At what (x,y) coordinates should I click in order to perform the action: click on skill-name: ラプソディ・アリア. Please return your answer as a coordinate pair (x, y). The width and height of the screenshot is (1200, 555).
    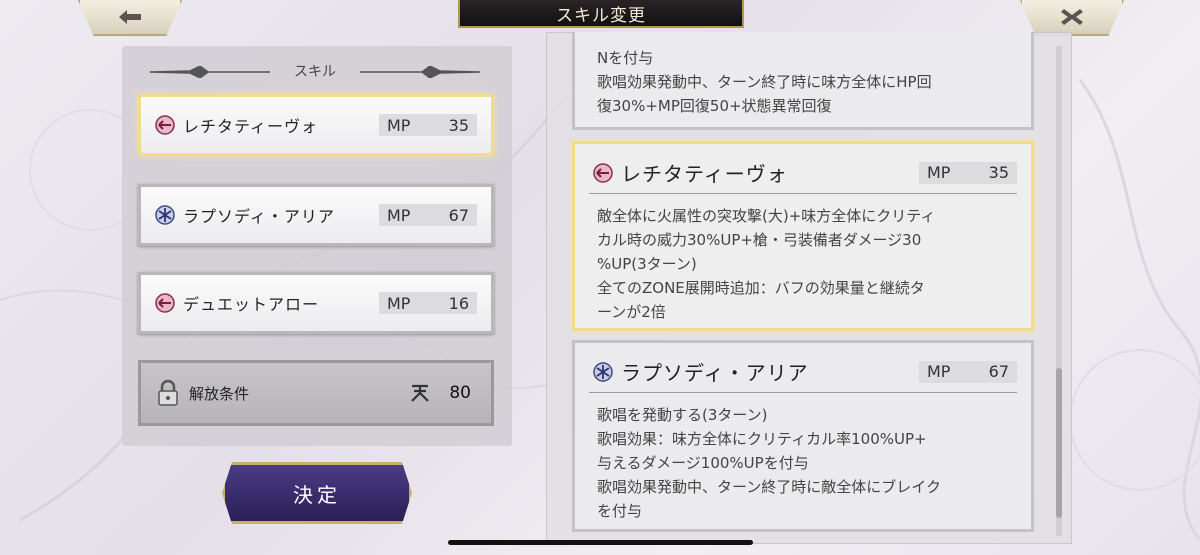
    Looking at the image, I should click on (259, 216).